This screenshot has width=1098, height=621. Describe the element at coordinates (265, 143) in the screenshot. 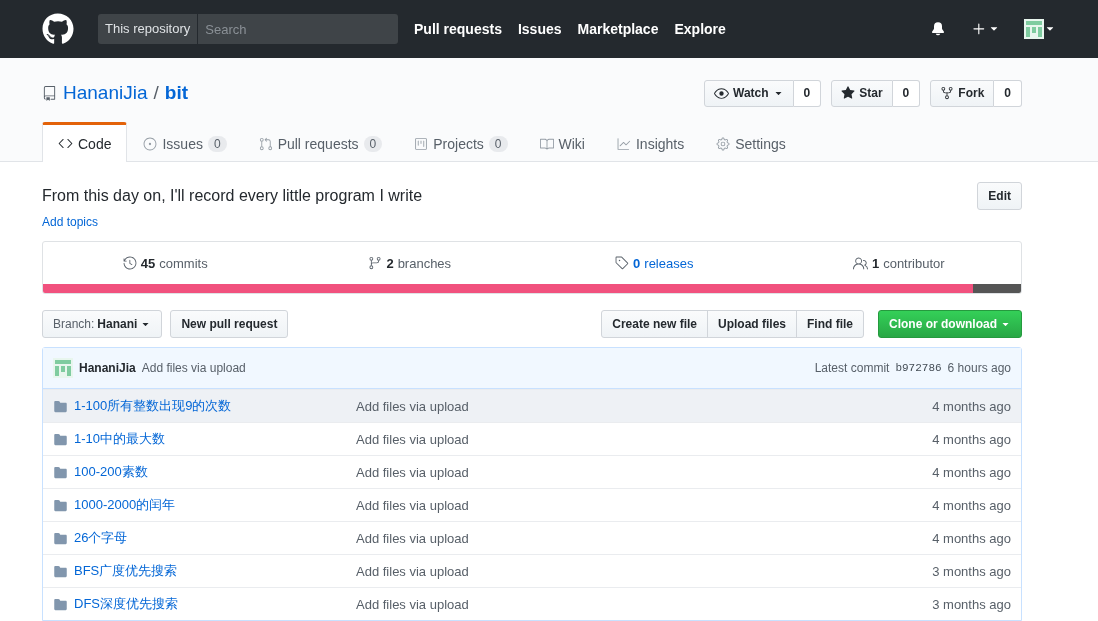

I see `pull-request-icon` at that location.